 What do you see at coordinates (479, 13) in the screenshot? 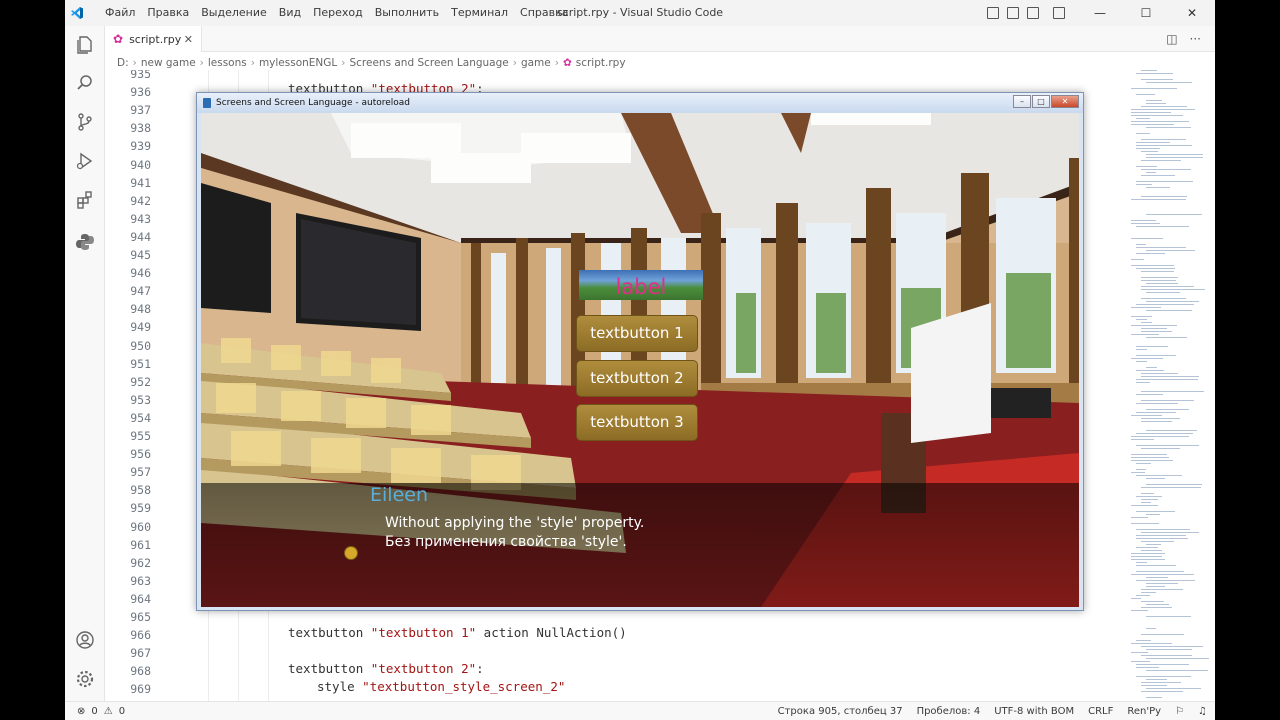
I see `menu-terminal: Терминал` at bounding box center [479, 13].